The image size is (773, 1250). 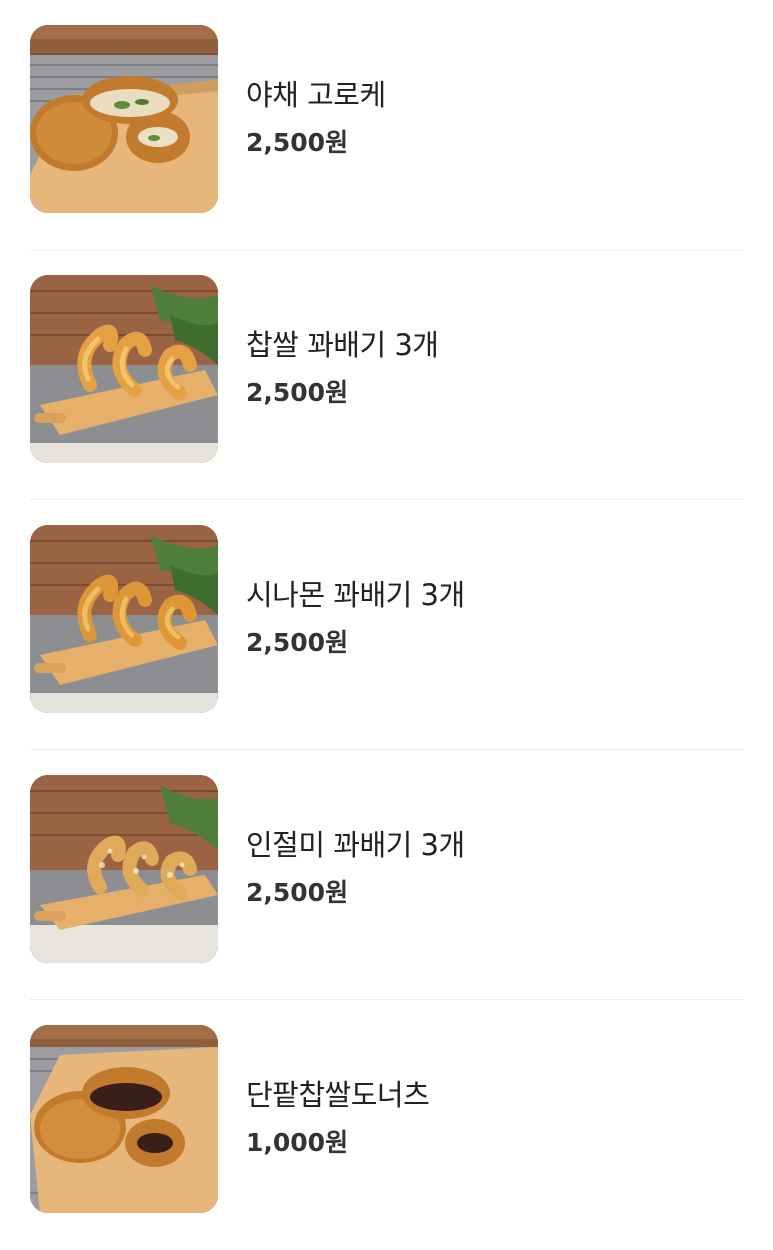 I want to click on red-bean-rice-donut-photo, so click(x=124, y=1119).